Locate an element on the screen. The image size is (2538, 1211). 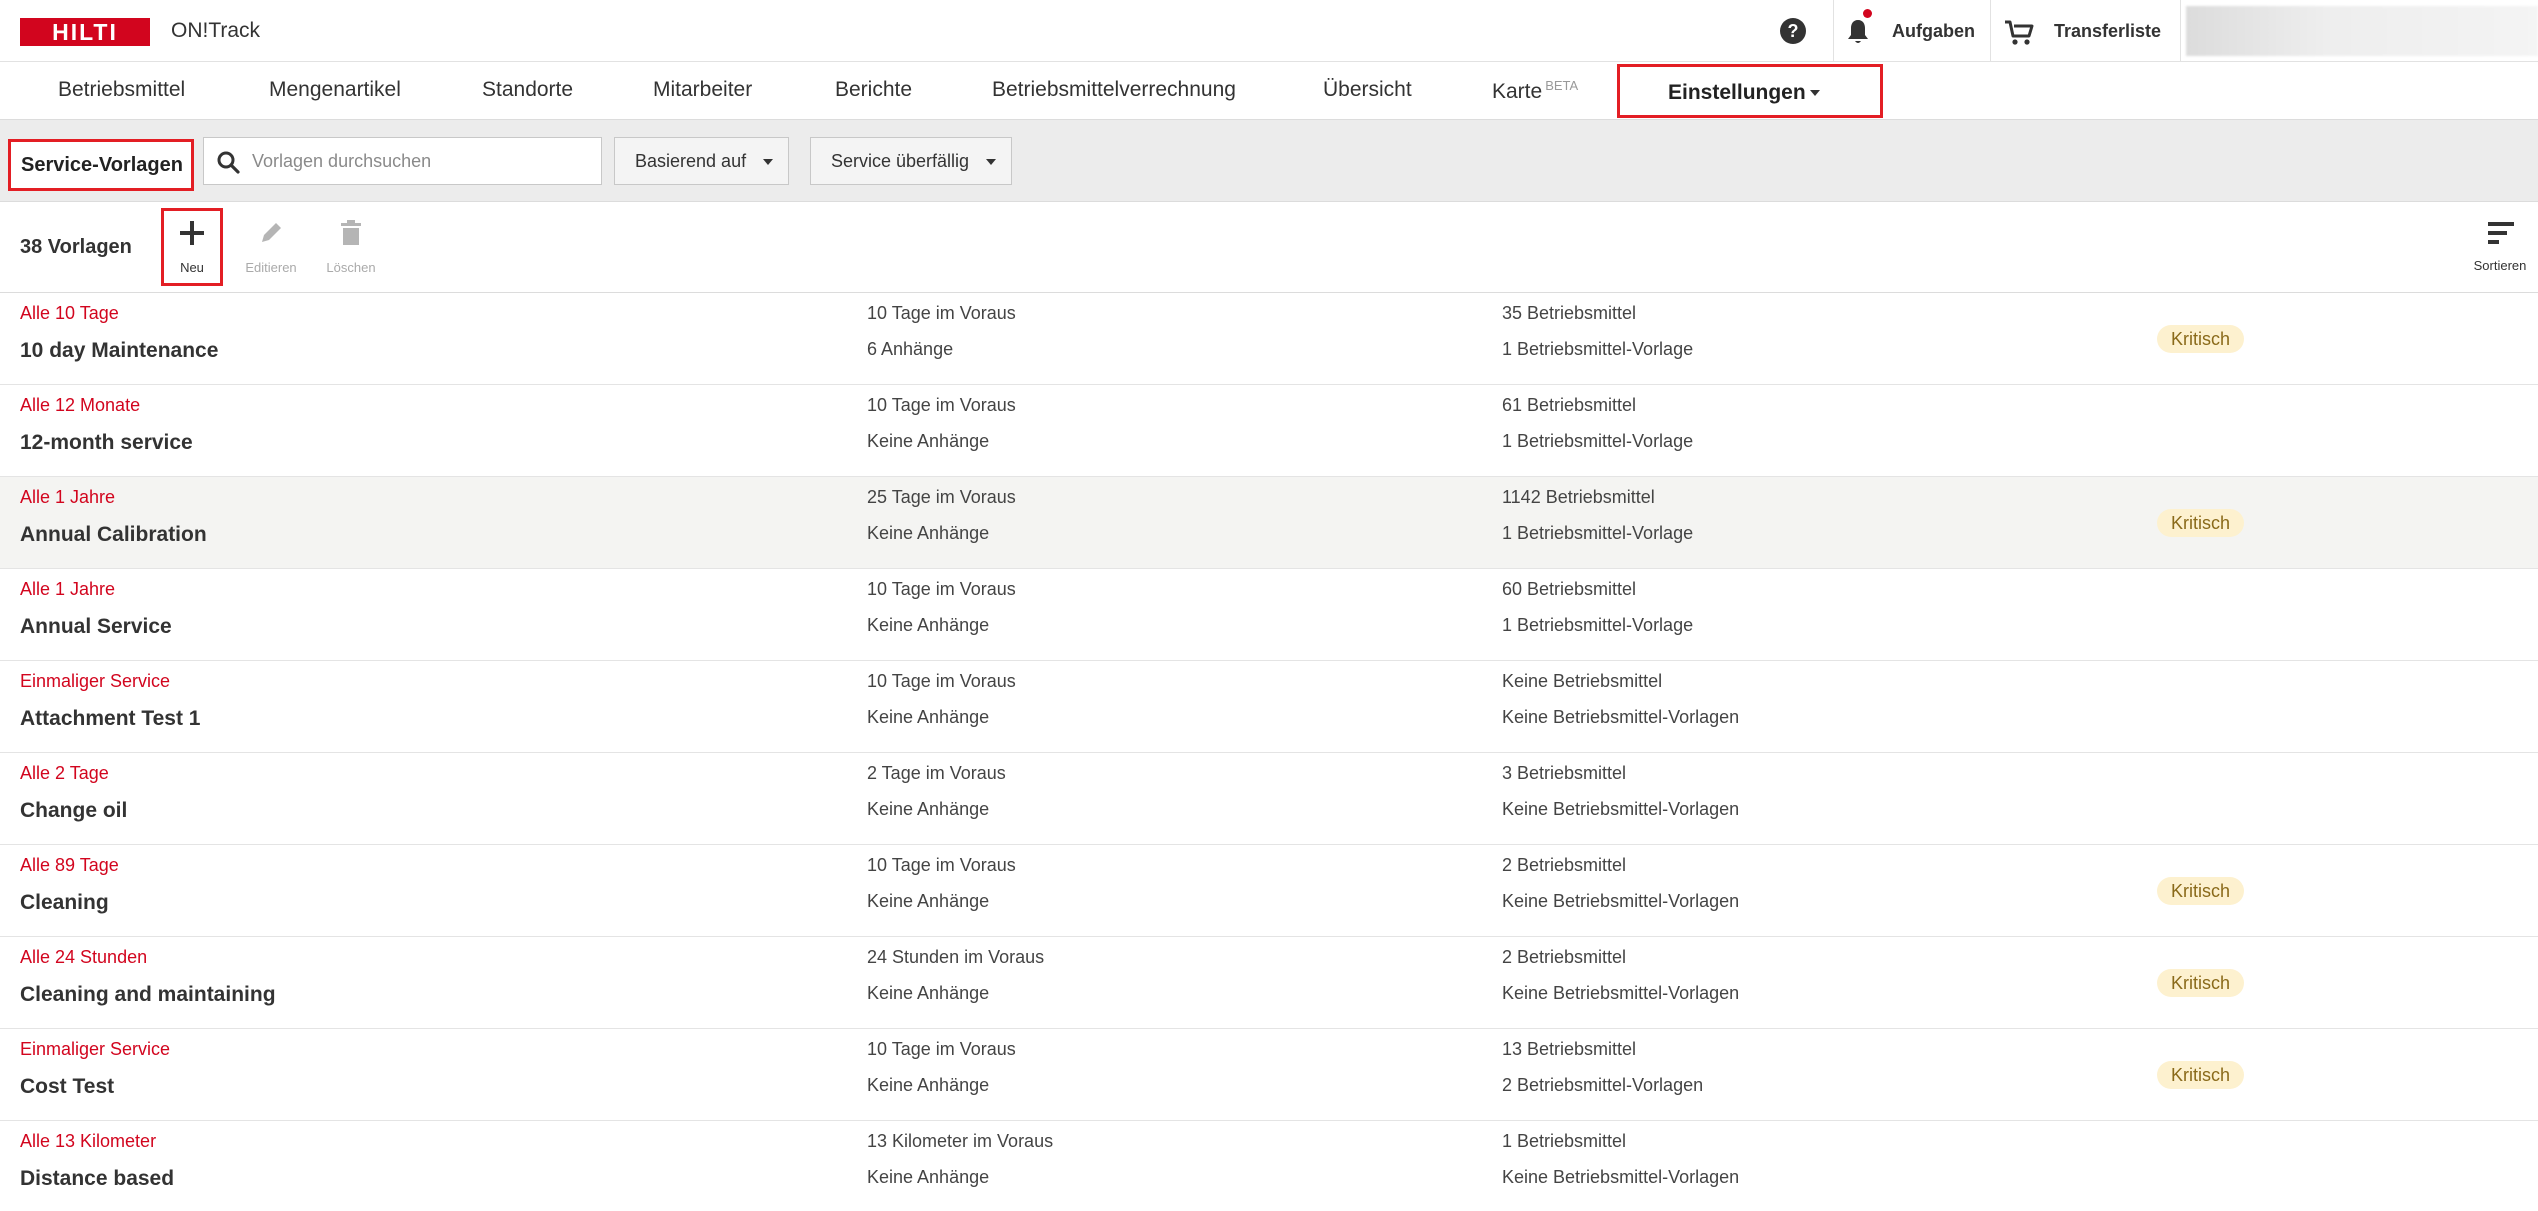
template-count: 38 Vorlagen is located at coordinates (76, 247).